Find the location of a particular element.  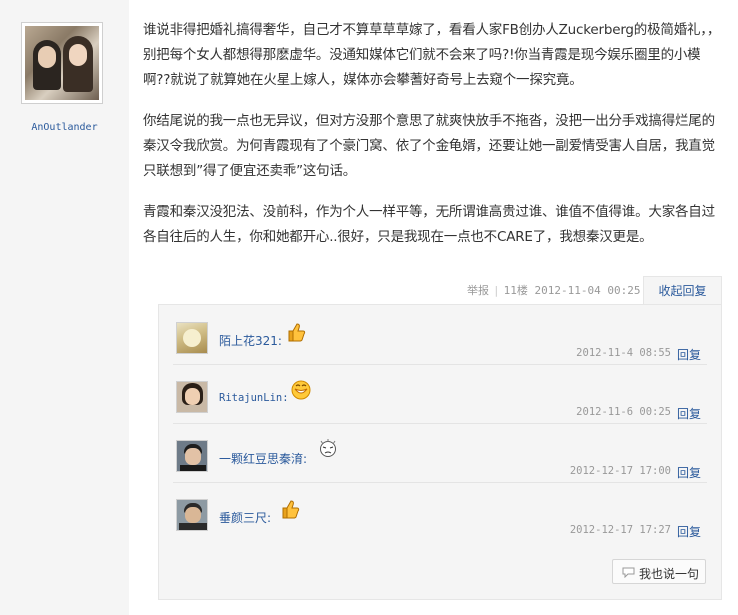

author-avatar is located at coordinates (62, 63).